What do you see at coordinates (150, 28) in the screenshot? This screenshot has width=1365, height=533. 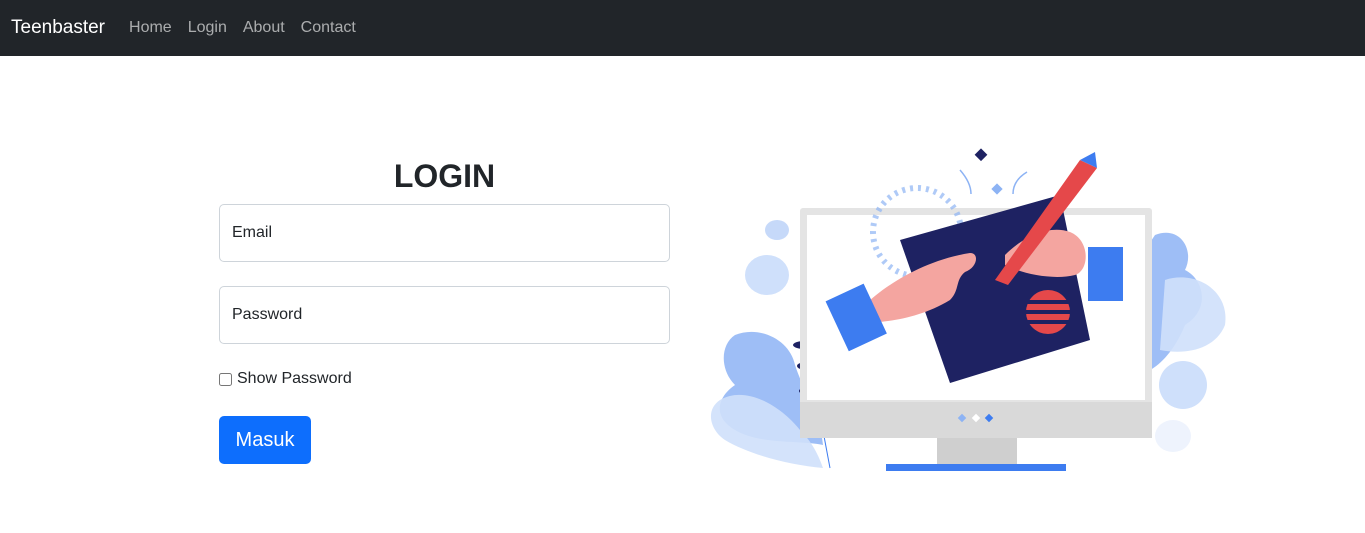 I see `nav-link-home: Home` at bounding box center [150, 28].